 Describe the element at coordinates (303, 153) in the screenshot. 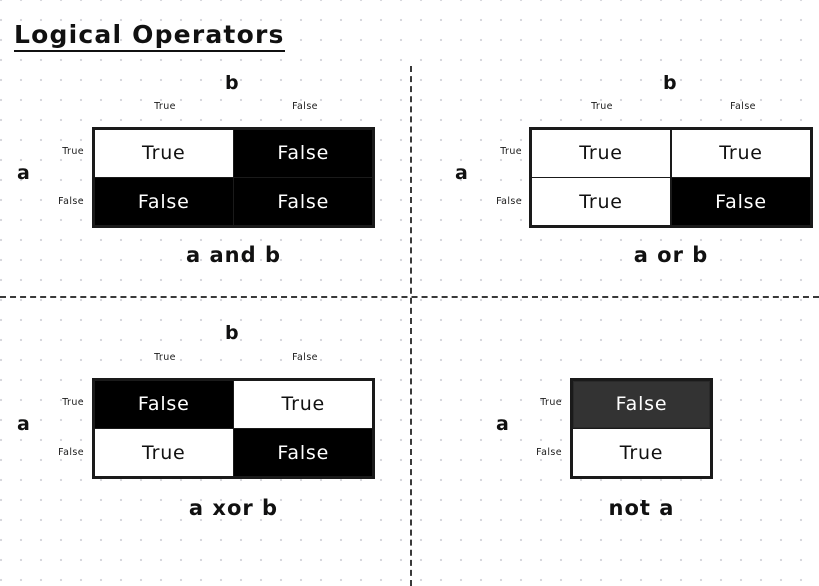

I see `cell-and-tf: False` at that location.